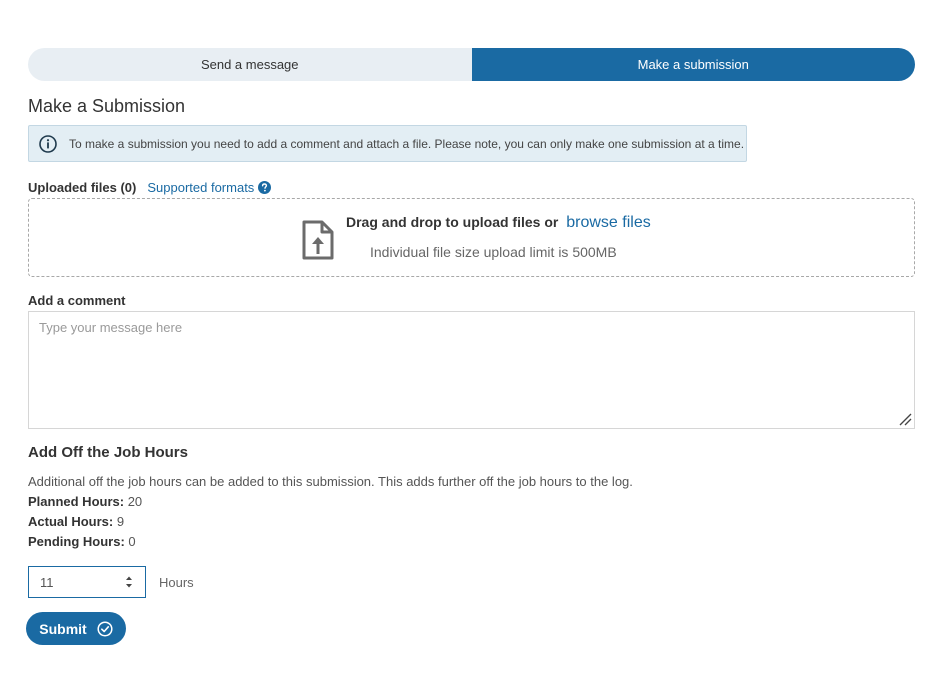 The width and height of the screenshot is (940, 681). Describe the element at coordinates (318, 240) in the screenshot. I see `file-upload-icon` at that location.